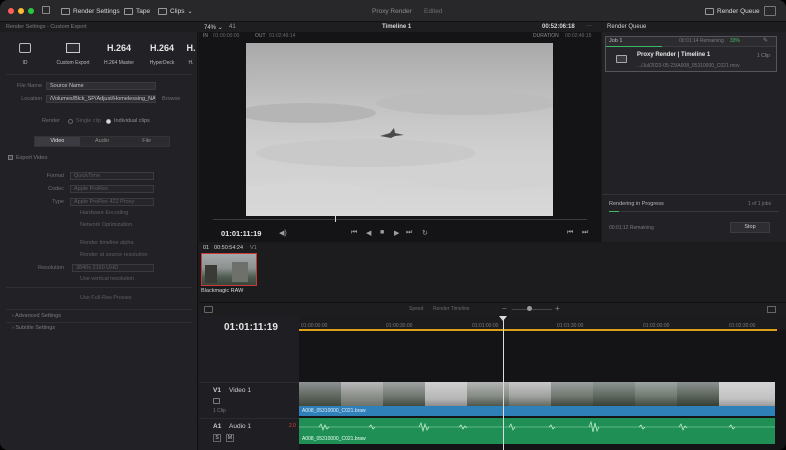 This screenshot has width=786, height=450. I want to click on monitor-icon, so click(73, 48).